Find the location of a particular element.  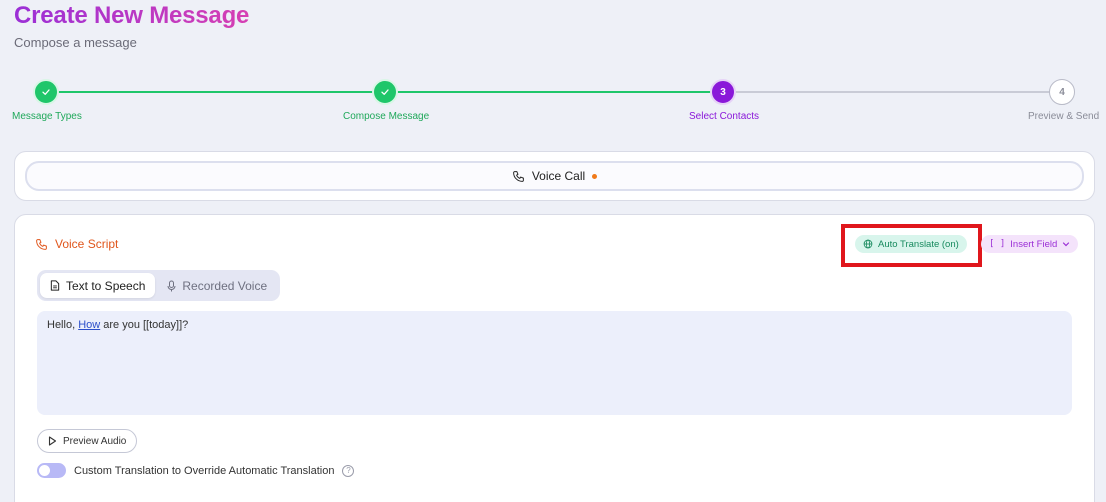

voice-script-title: Voice Script is located at coordinates (87, 244).